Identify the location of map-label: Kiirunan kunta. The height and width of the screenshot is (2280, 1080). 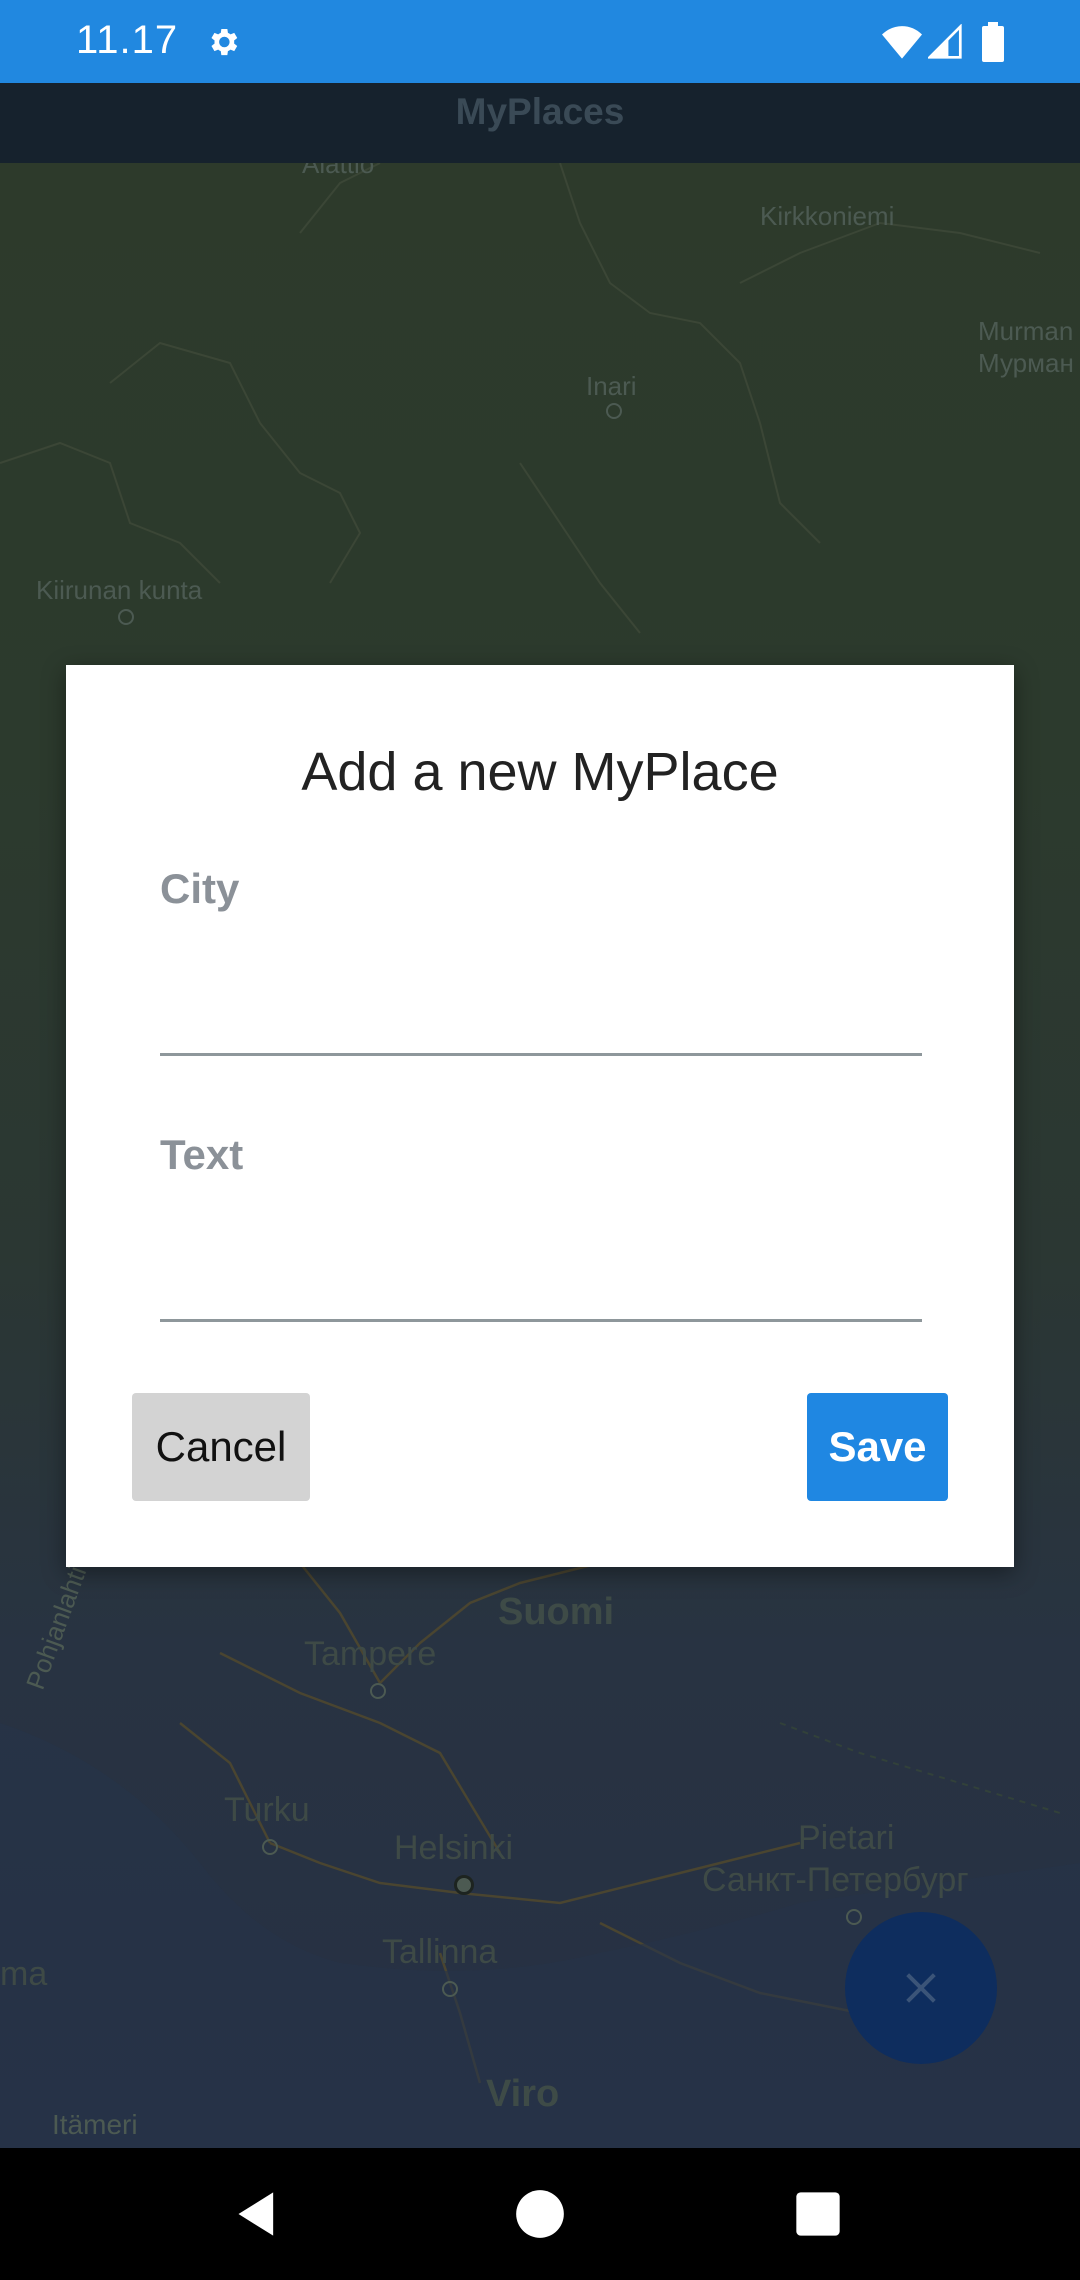
(119, 590).